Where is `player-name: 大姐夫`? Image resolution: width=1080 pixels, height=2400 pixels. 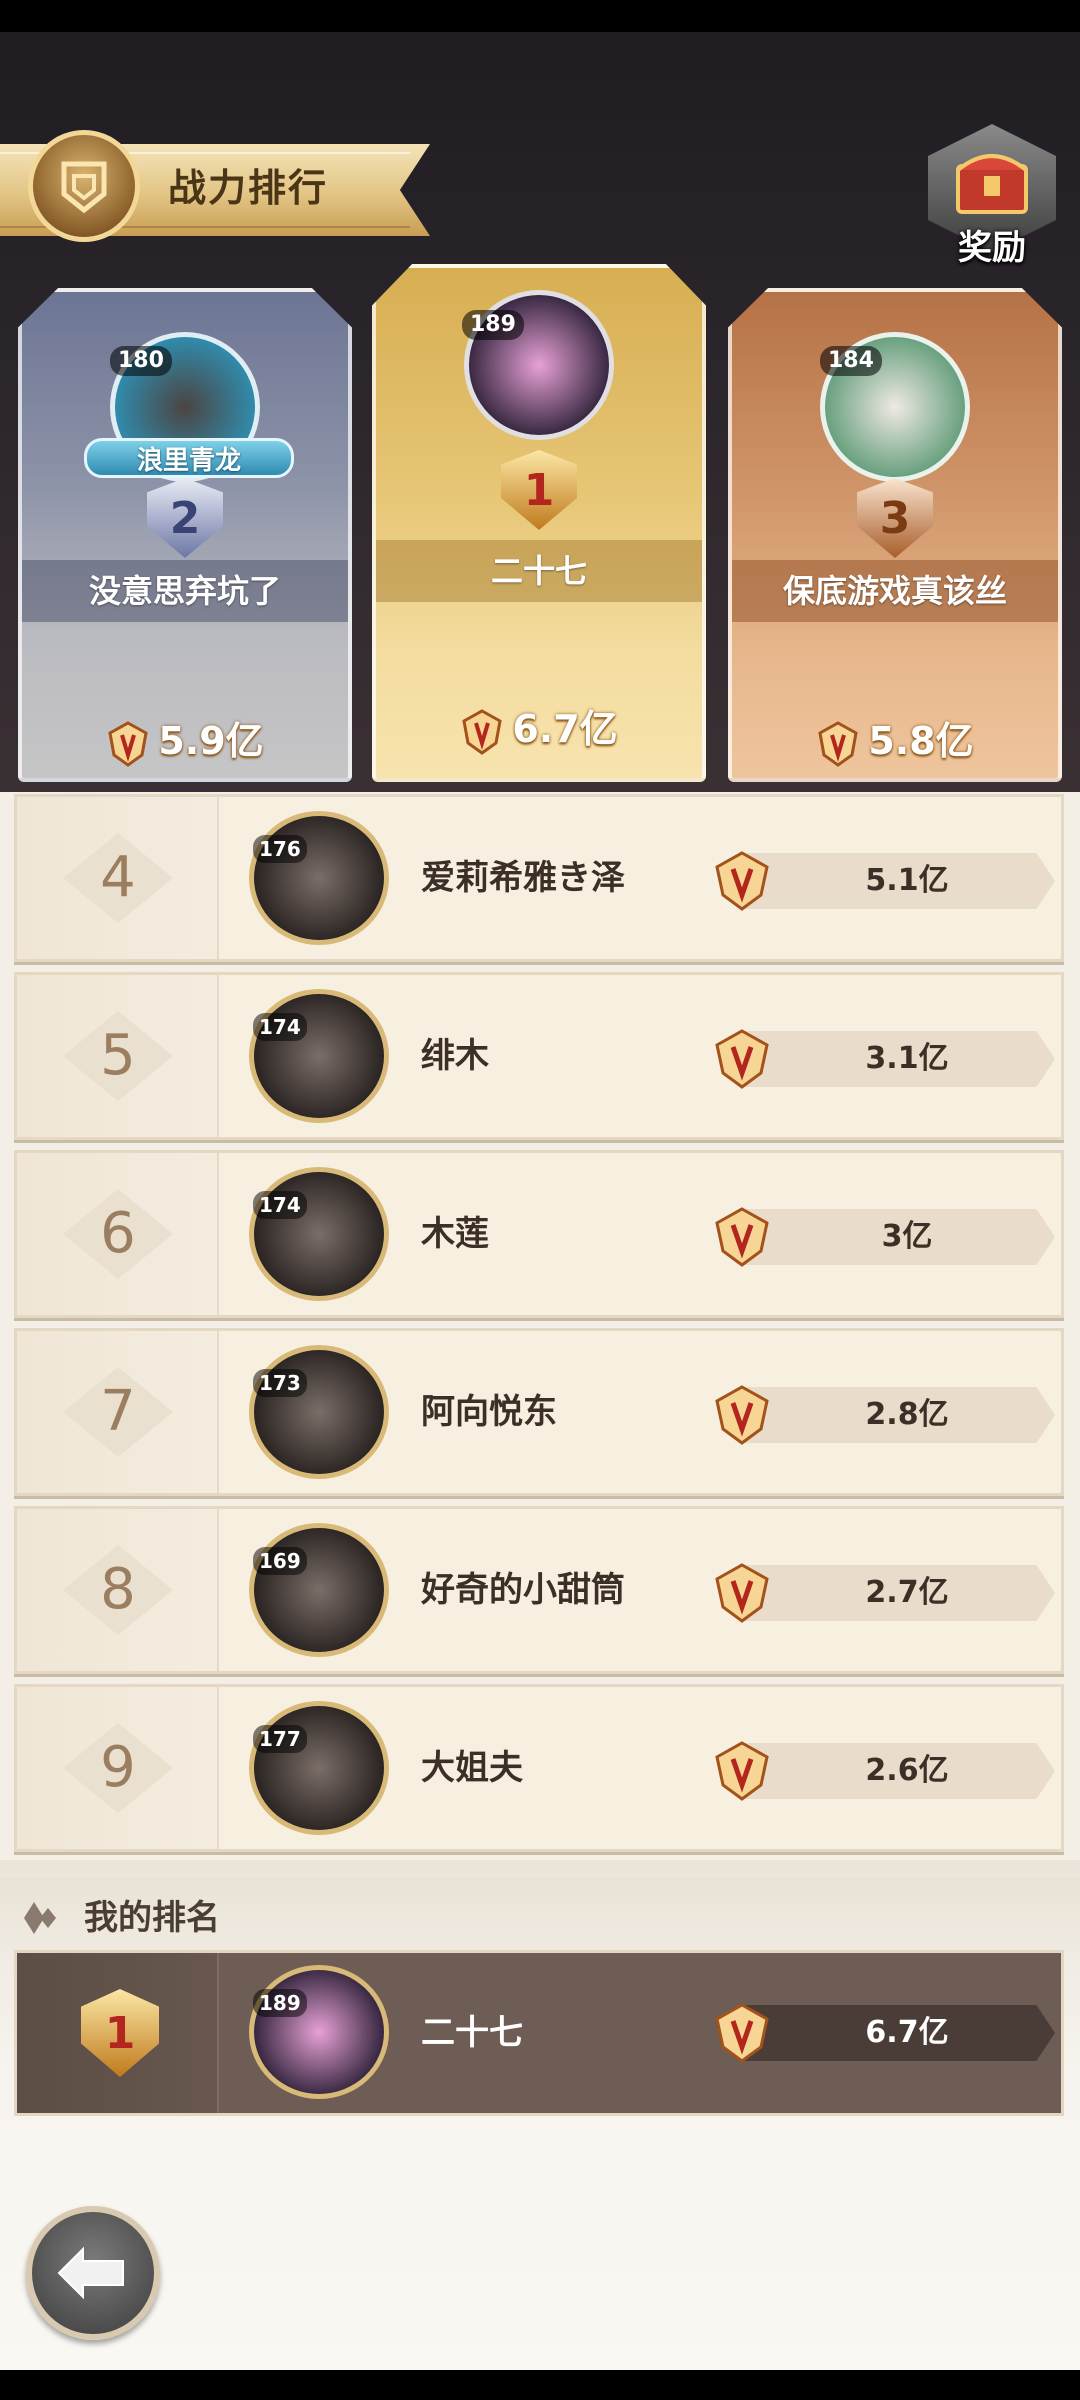
player-name: 大姐夫 is located at coordinates (472, 1768).